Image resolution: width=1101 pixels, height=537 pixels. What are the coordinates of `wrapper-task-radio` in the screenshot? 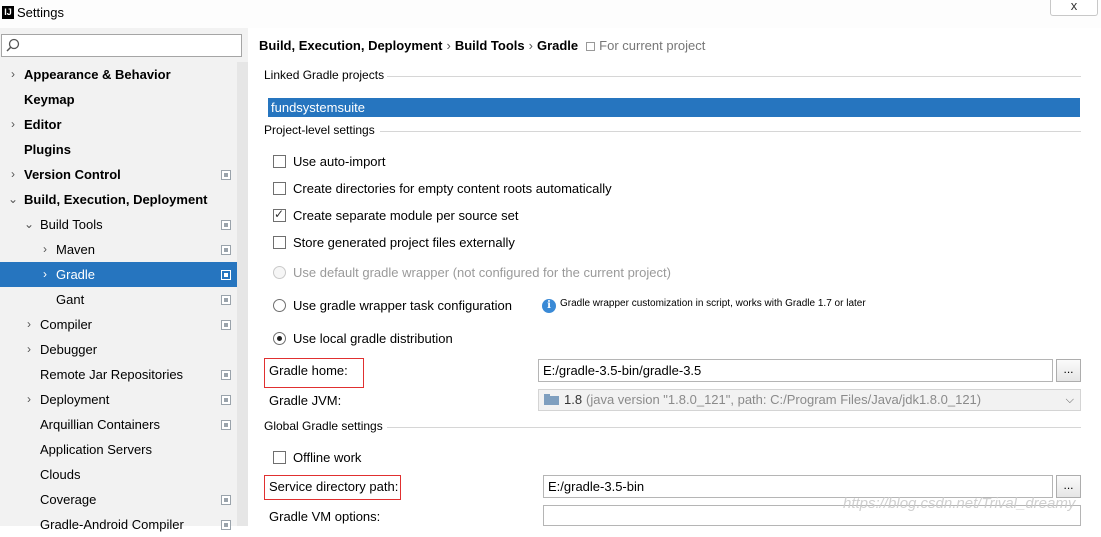 It's located at (279, 305).